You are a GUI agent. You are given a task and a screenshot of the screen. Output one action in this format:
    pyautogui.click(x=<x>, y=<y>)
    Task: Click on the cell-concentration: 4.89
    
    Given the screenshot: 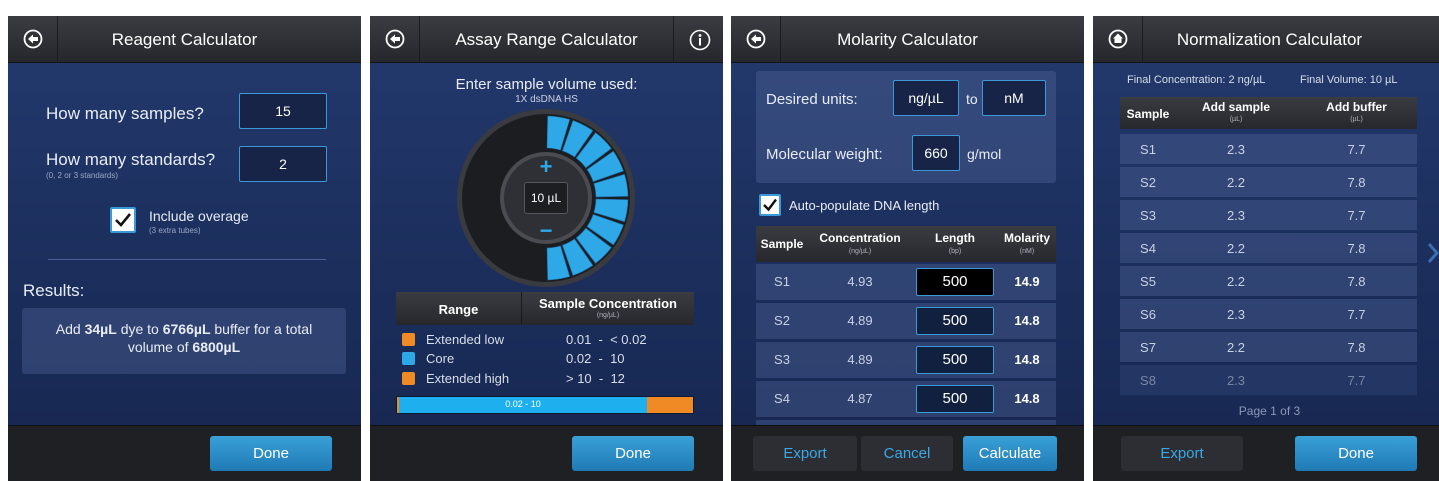 What is the action you would take?
    pyautogui.click(x=860, y=320)
    